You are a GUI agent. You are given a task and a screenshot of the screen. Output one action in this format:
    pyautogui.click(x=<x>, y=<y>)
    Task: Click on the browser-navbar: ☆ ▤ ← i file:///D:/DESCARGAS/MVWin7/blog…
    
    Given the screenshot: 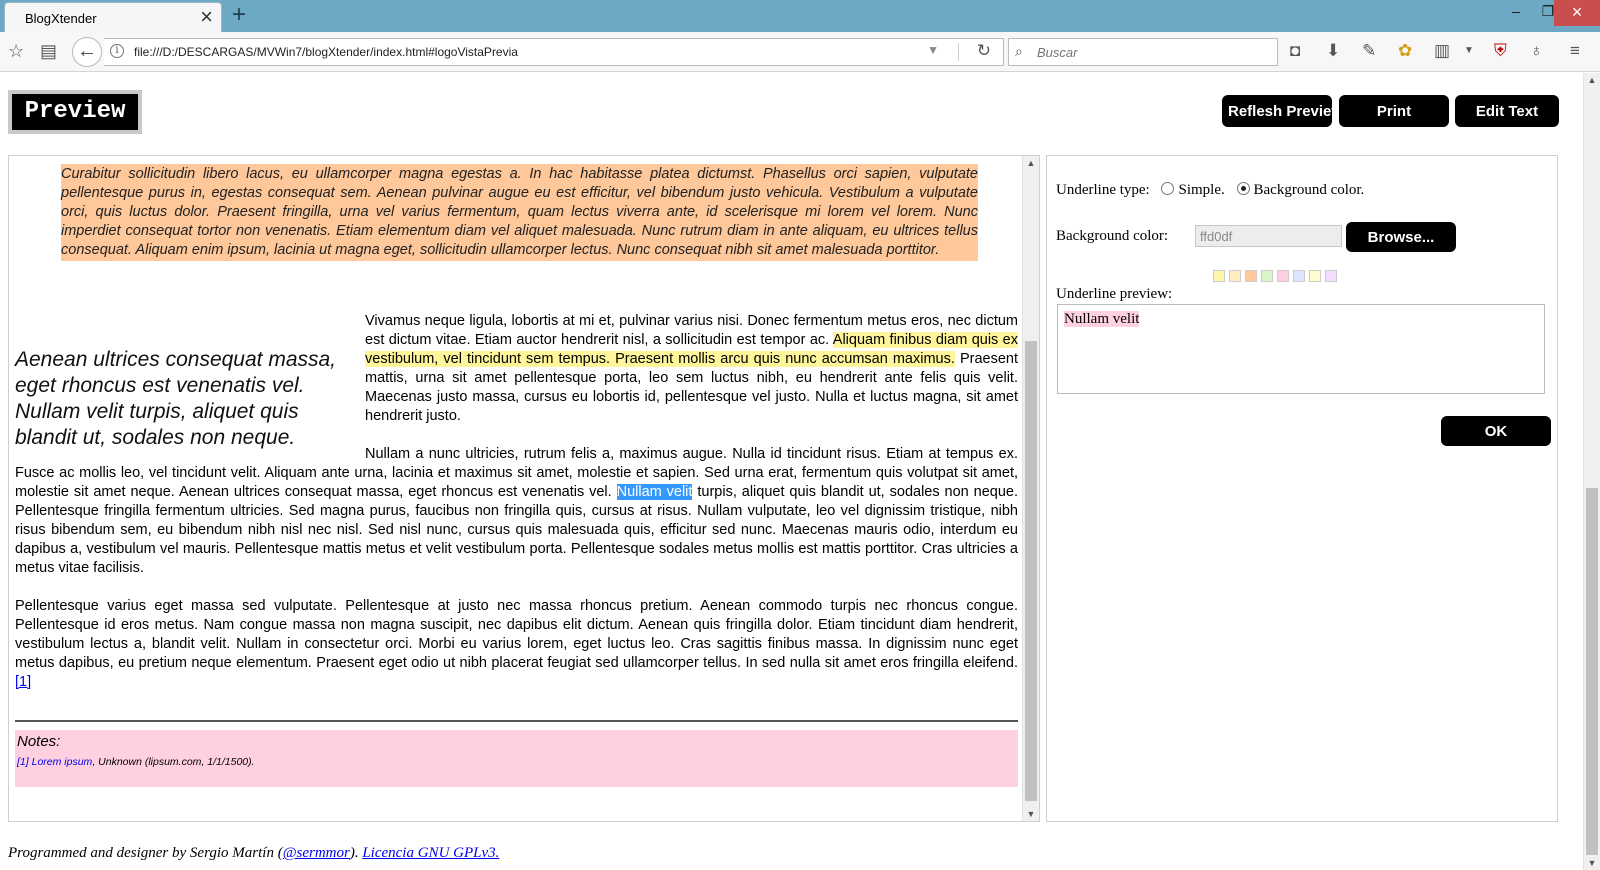 What is the action you would take?
    pyautogui.click(x=800, y=52)
    